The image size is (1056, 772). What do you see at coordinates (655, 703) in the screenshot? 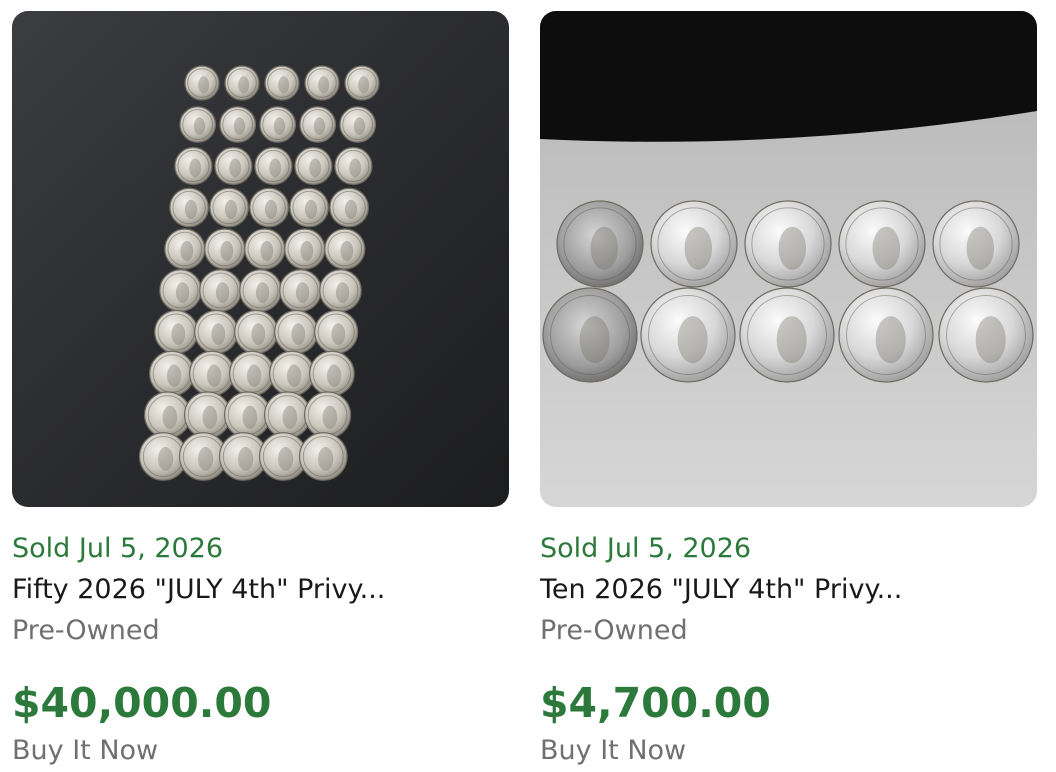
I see `price-label: $4,700.00` at bounding box center [655, 703].